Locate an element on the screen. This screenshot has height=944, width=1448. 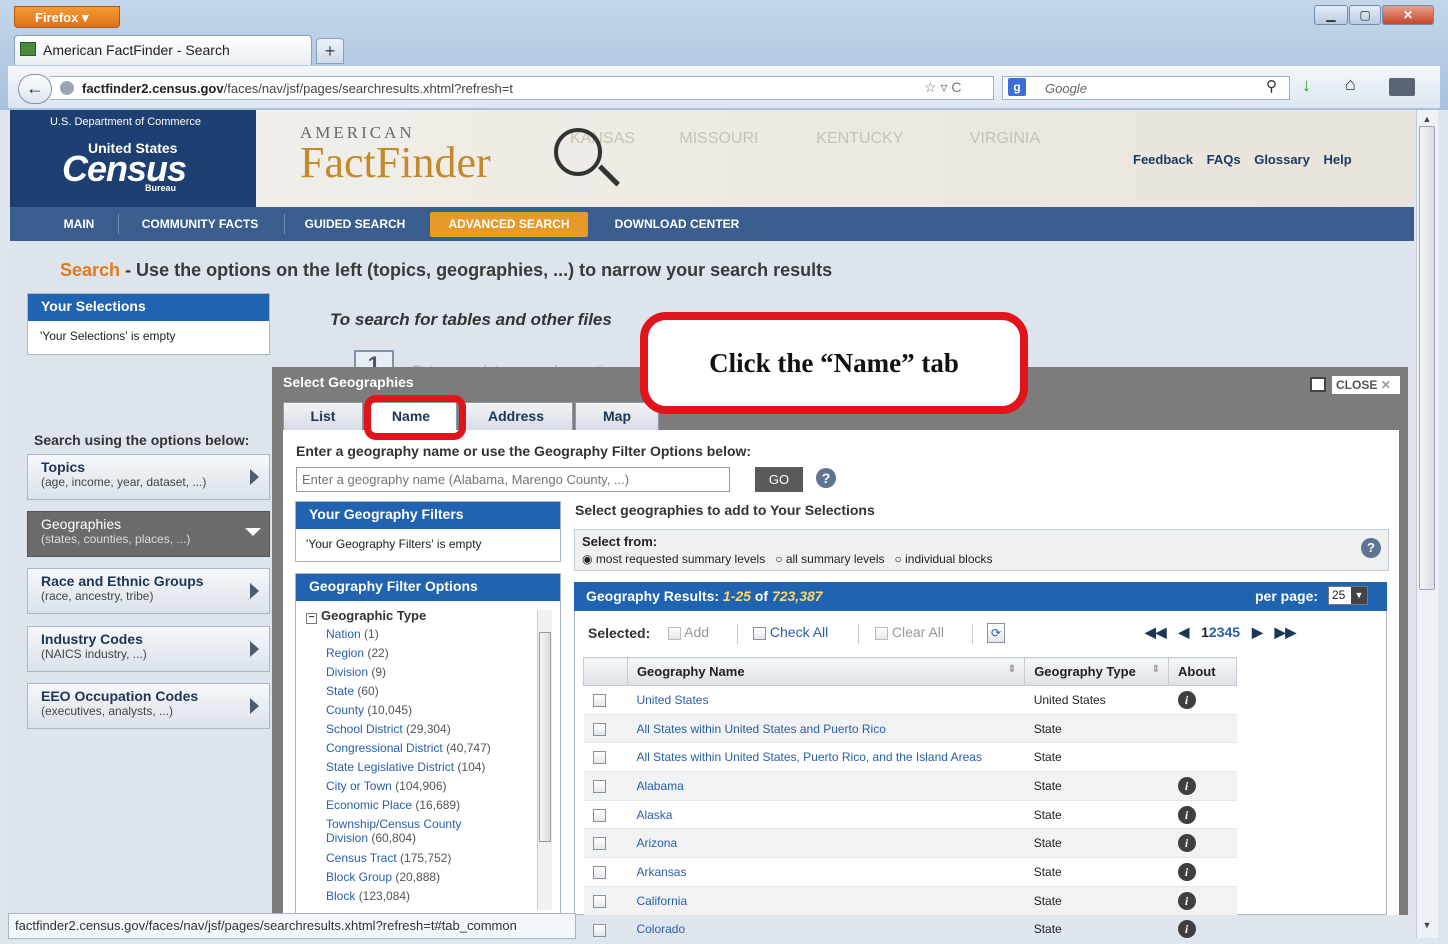
scroll-down-icon: ▼ is located at coordinates (1427, 927).